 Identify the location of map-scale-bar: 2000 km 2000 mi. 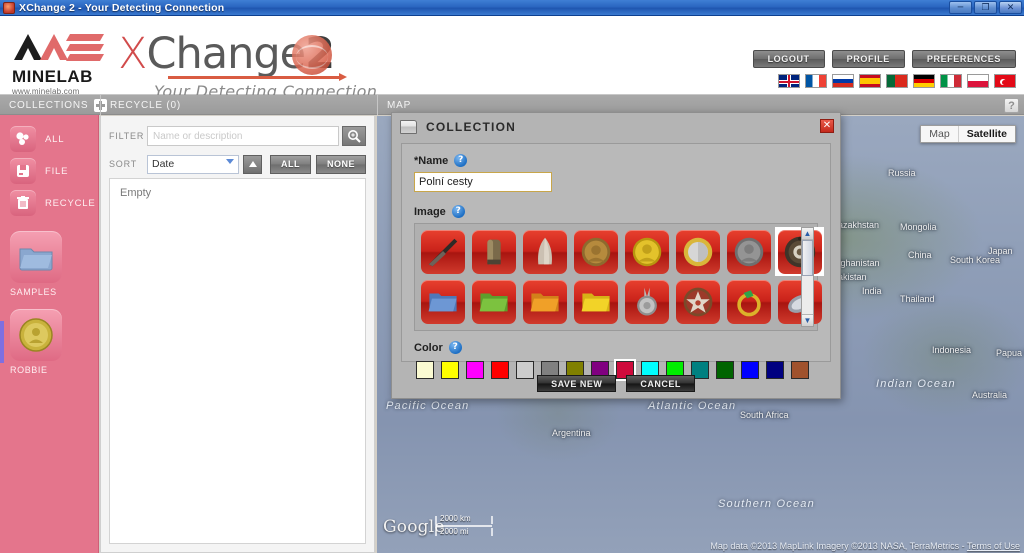
(465, 525).